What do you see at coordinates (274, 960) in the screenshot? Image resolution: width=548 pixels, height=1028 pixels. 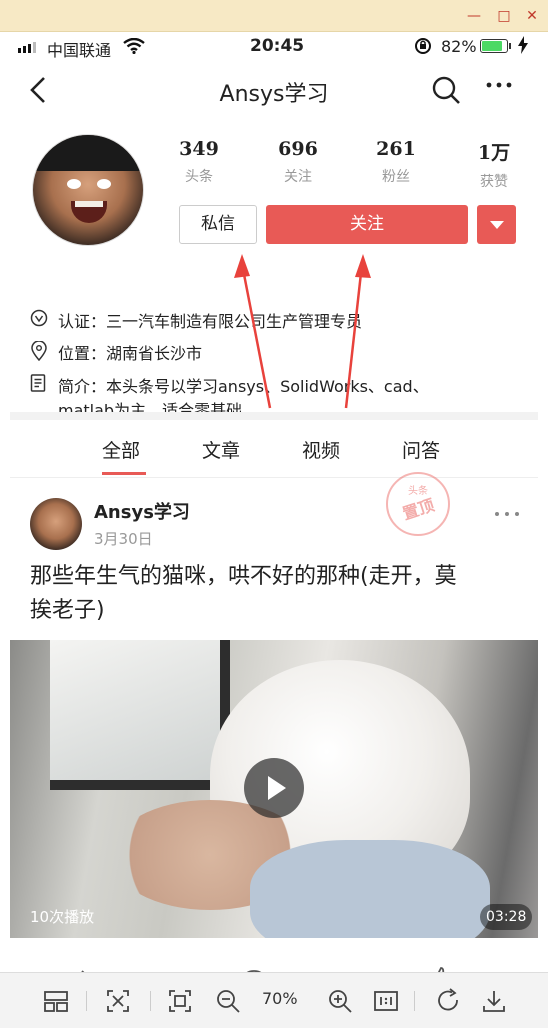 I see `post-actions: 转发 评论 8` at bounding box center [274, 960].